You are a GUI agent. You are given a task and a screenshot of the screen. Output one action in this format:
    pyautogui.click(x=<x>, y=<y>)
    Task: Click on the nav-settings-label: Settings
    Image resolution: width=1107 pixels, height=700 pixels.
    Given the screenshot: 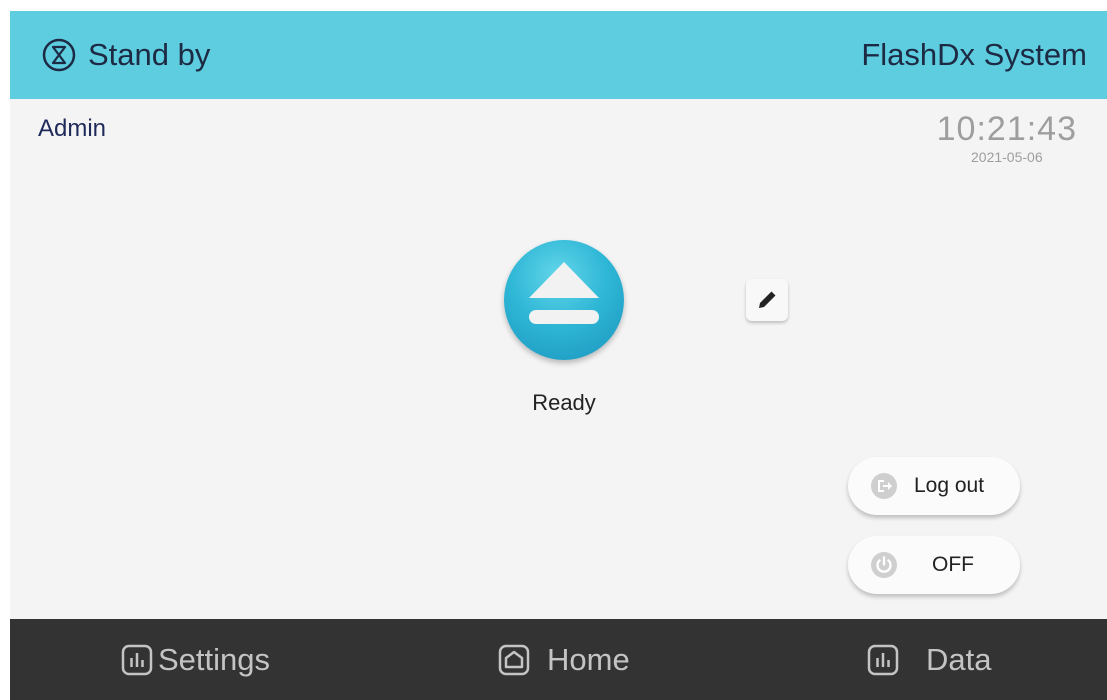 What is the action you would take?
    pyautogui.click(x=214, y=659)
    